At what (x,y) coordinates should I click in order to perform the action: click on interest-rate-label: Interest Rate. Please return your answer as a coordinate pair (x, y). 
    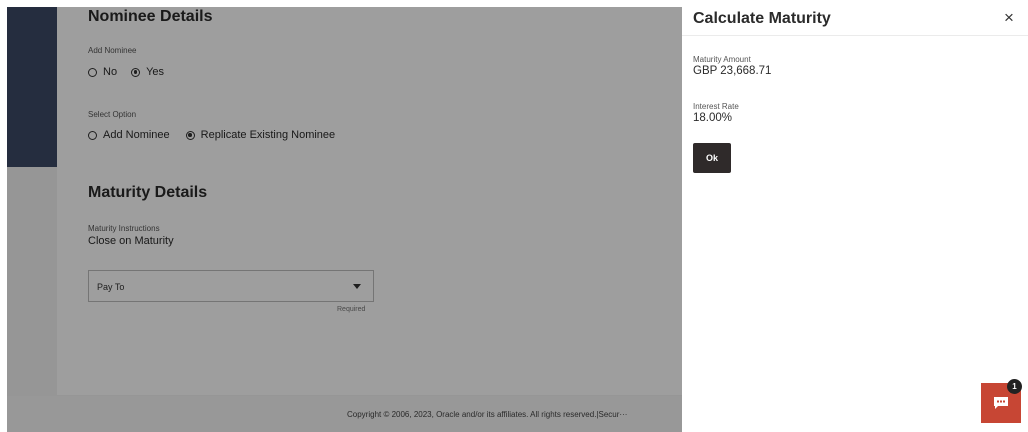
    Looking at the image, I should click on (716, 106).